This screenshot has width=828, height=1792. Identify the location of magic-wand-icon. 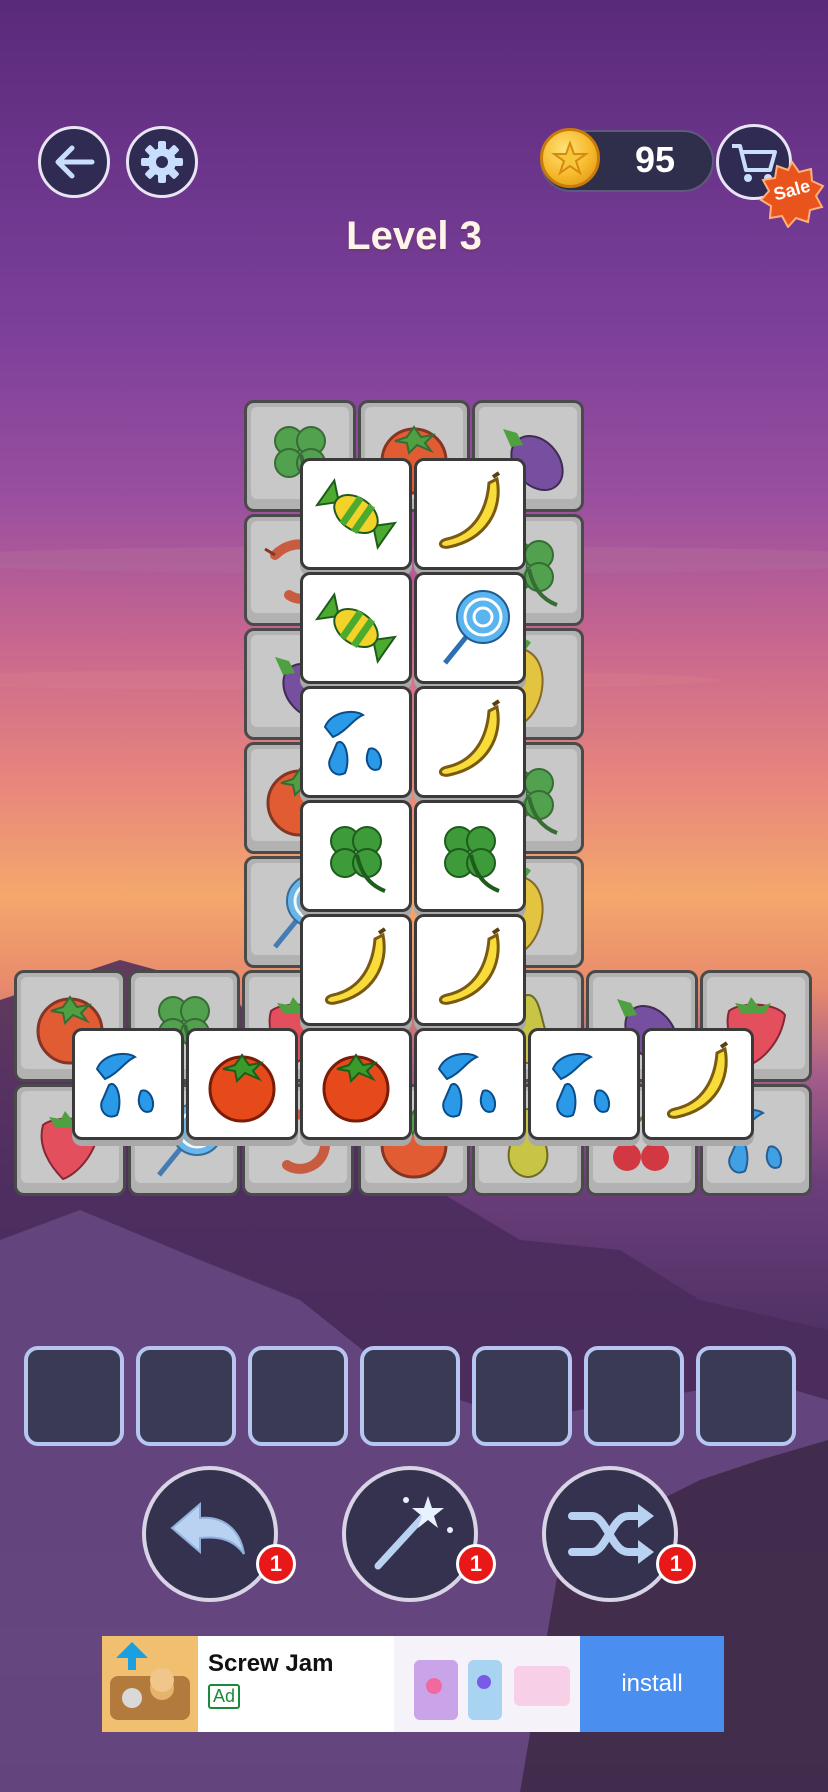
(413, 1533).